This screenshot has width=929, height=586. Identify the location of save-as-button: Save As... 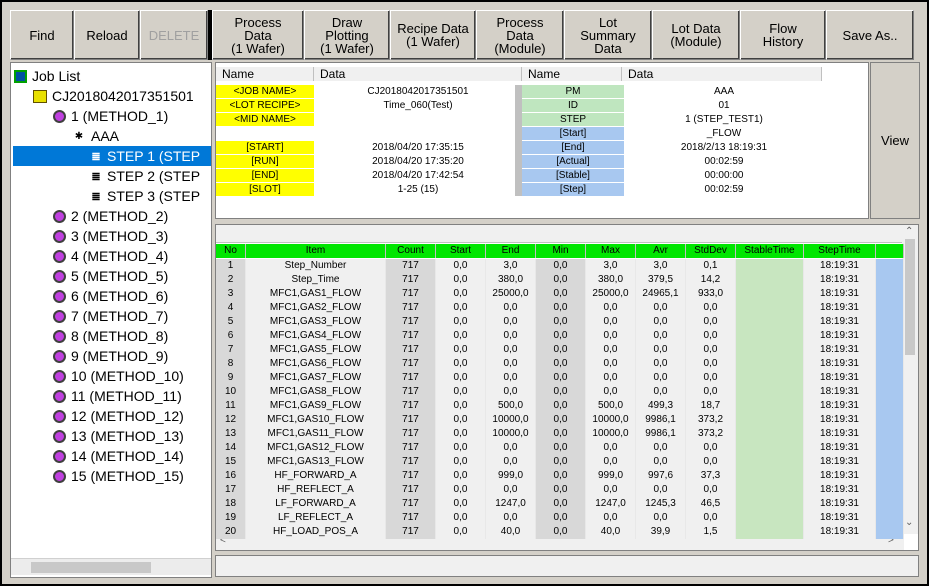
(870, 35).